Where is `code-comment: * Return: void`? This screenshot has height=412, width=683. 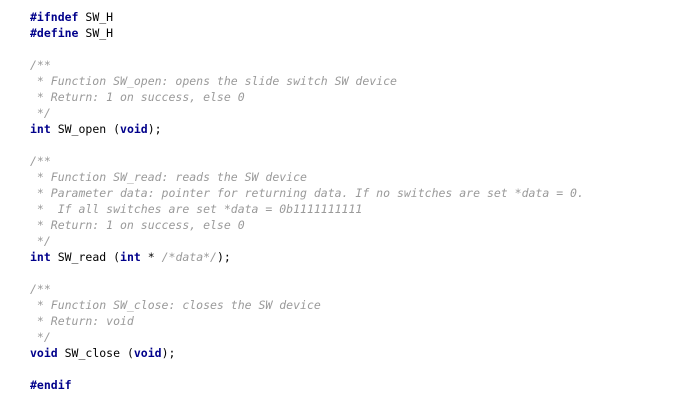 code-comment: * Return: void is located at coordinates (82, 321).